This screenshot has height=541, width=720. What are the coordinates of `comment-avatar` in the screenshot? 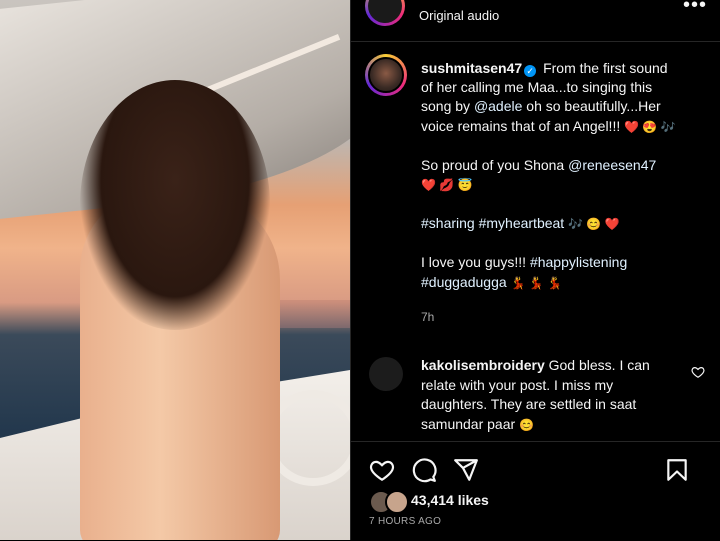 It's located at (386, 374).